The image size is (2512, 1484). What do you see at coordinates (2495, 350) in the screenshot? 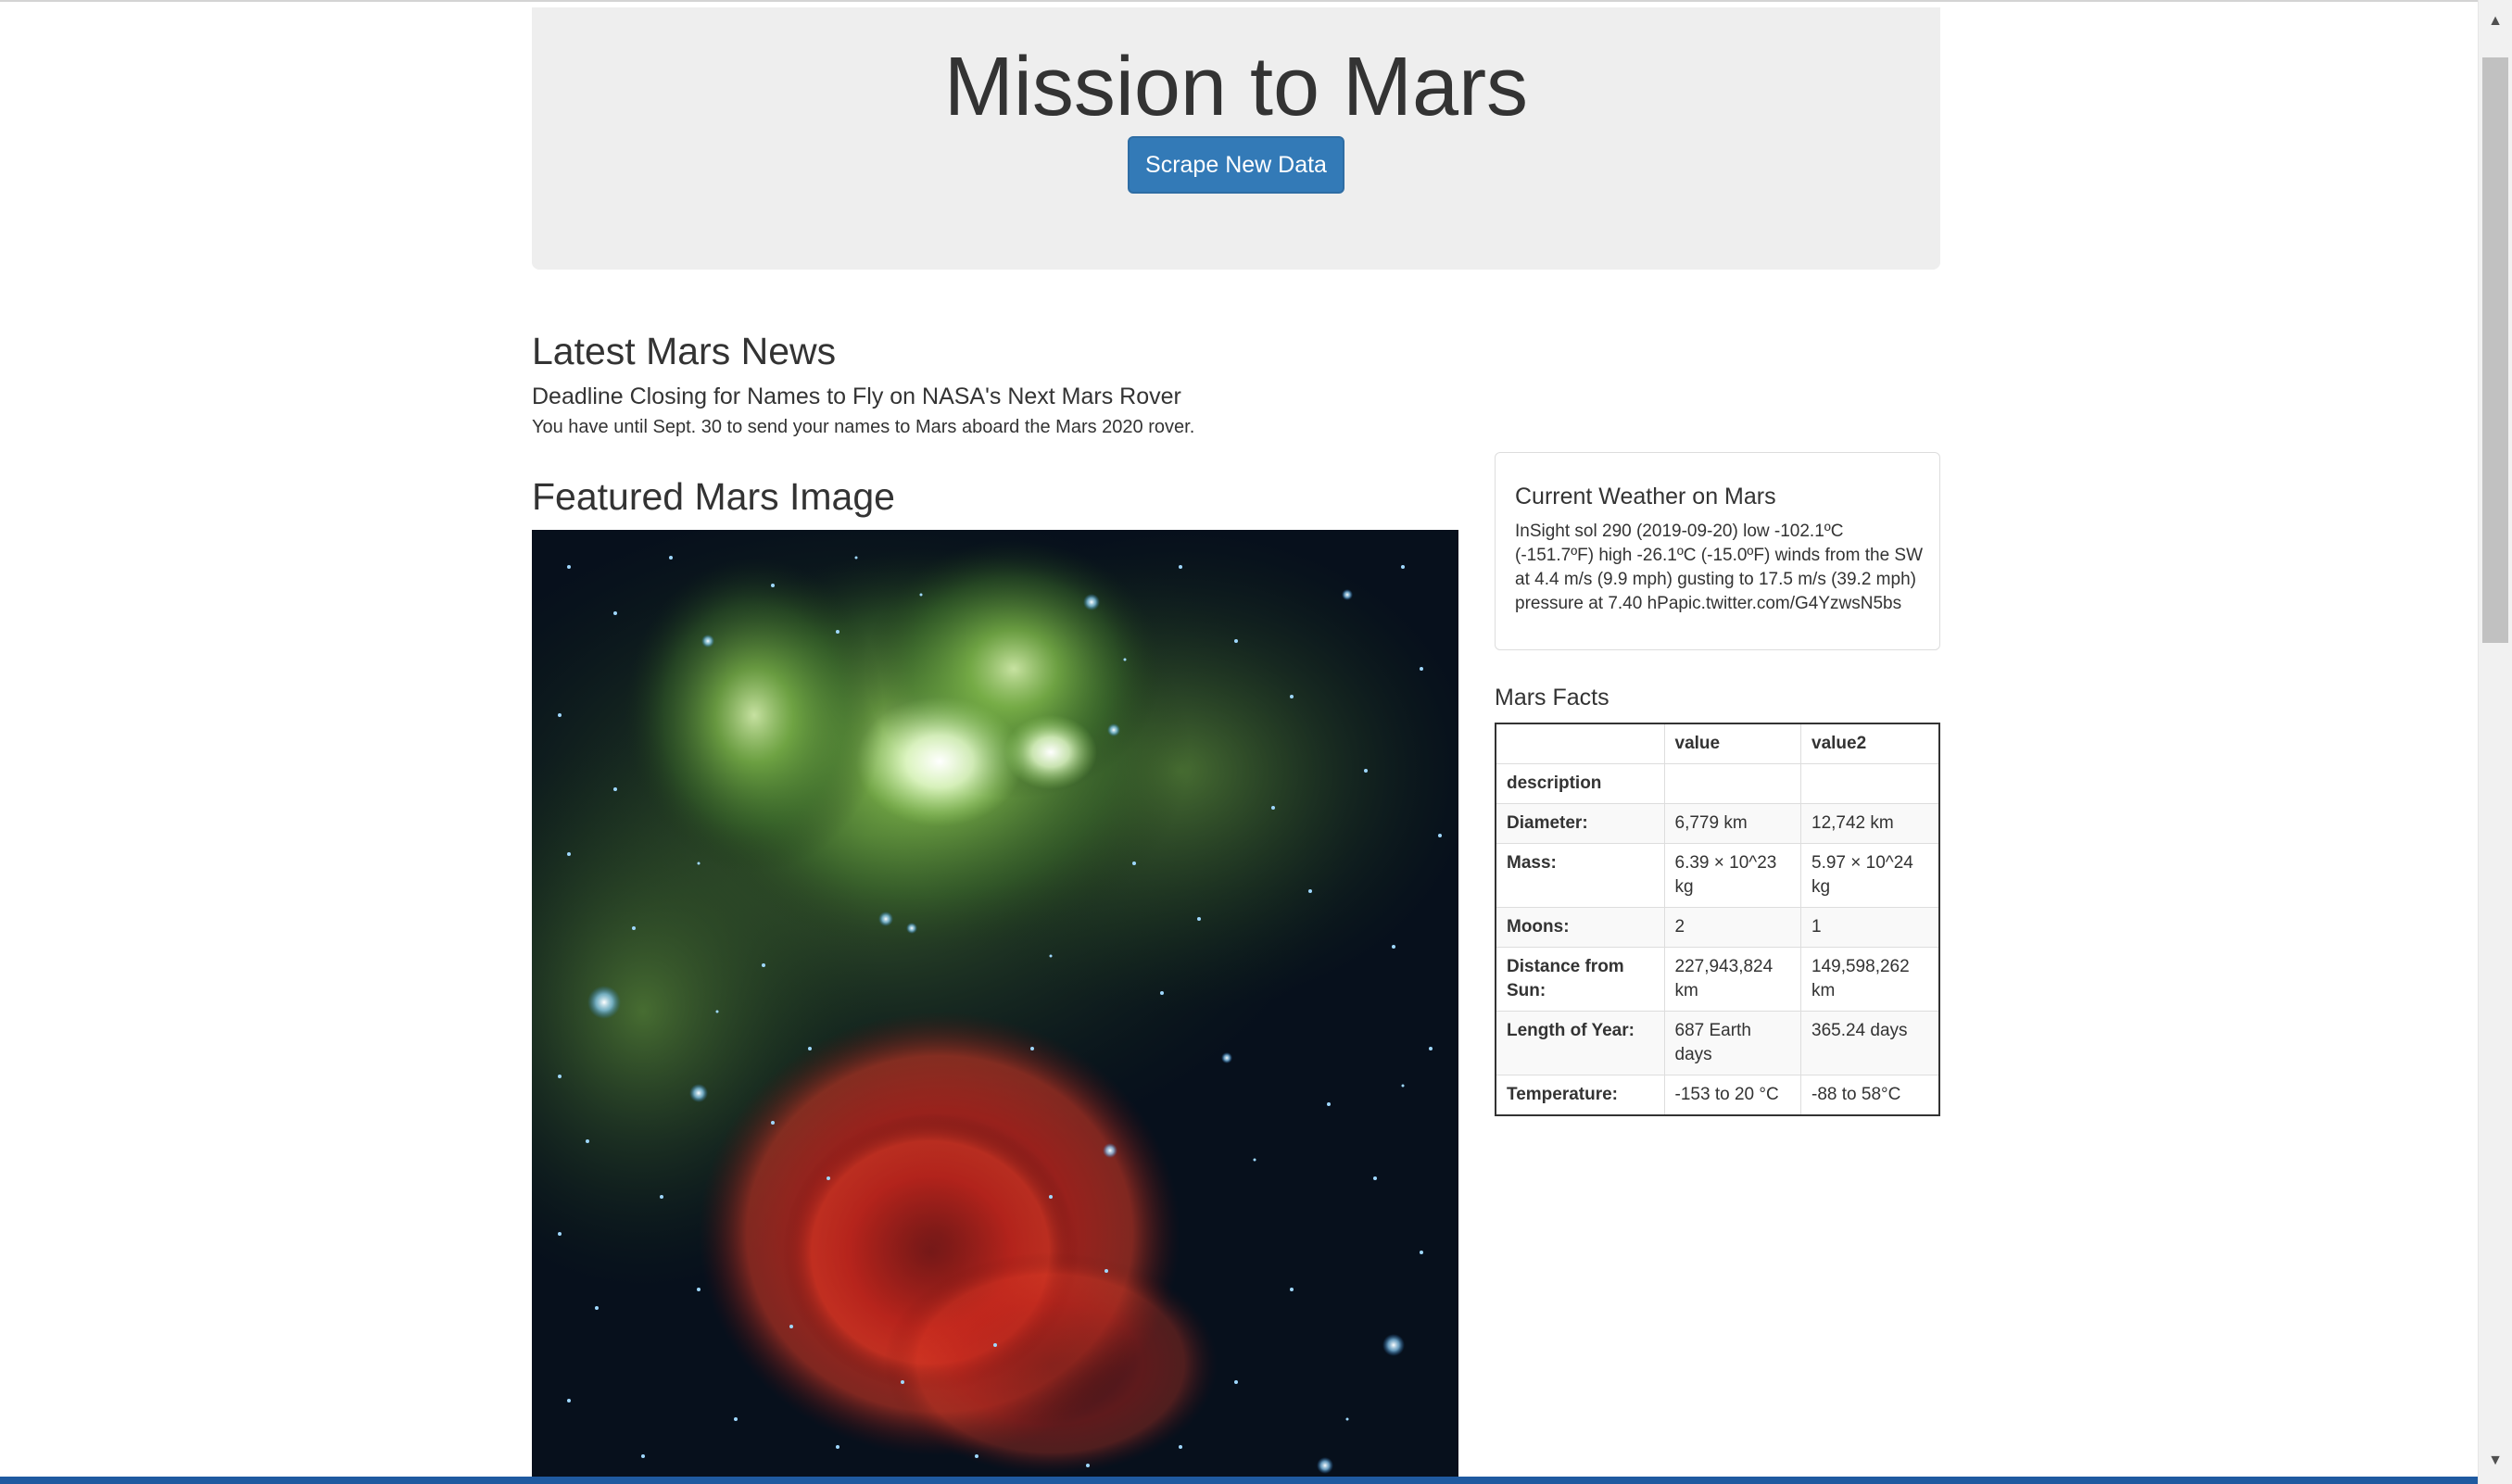
I see `scroll-thumb` at bounding box center [2495, 350].